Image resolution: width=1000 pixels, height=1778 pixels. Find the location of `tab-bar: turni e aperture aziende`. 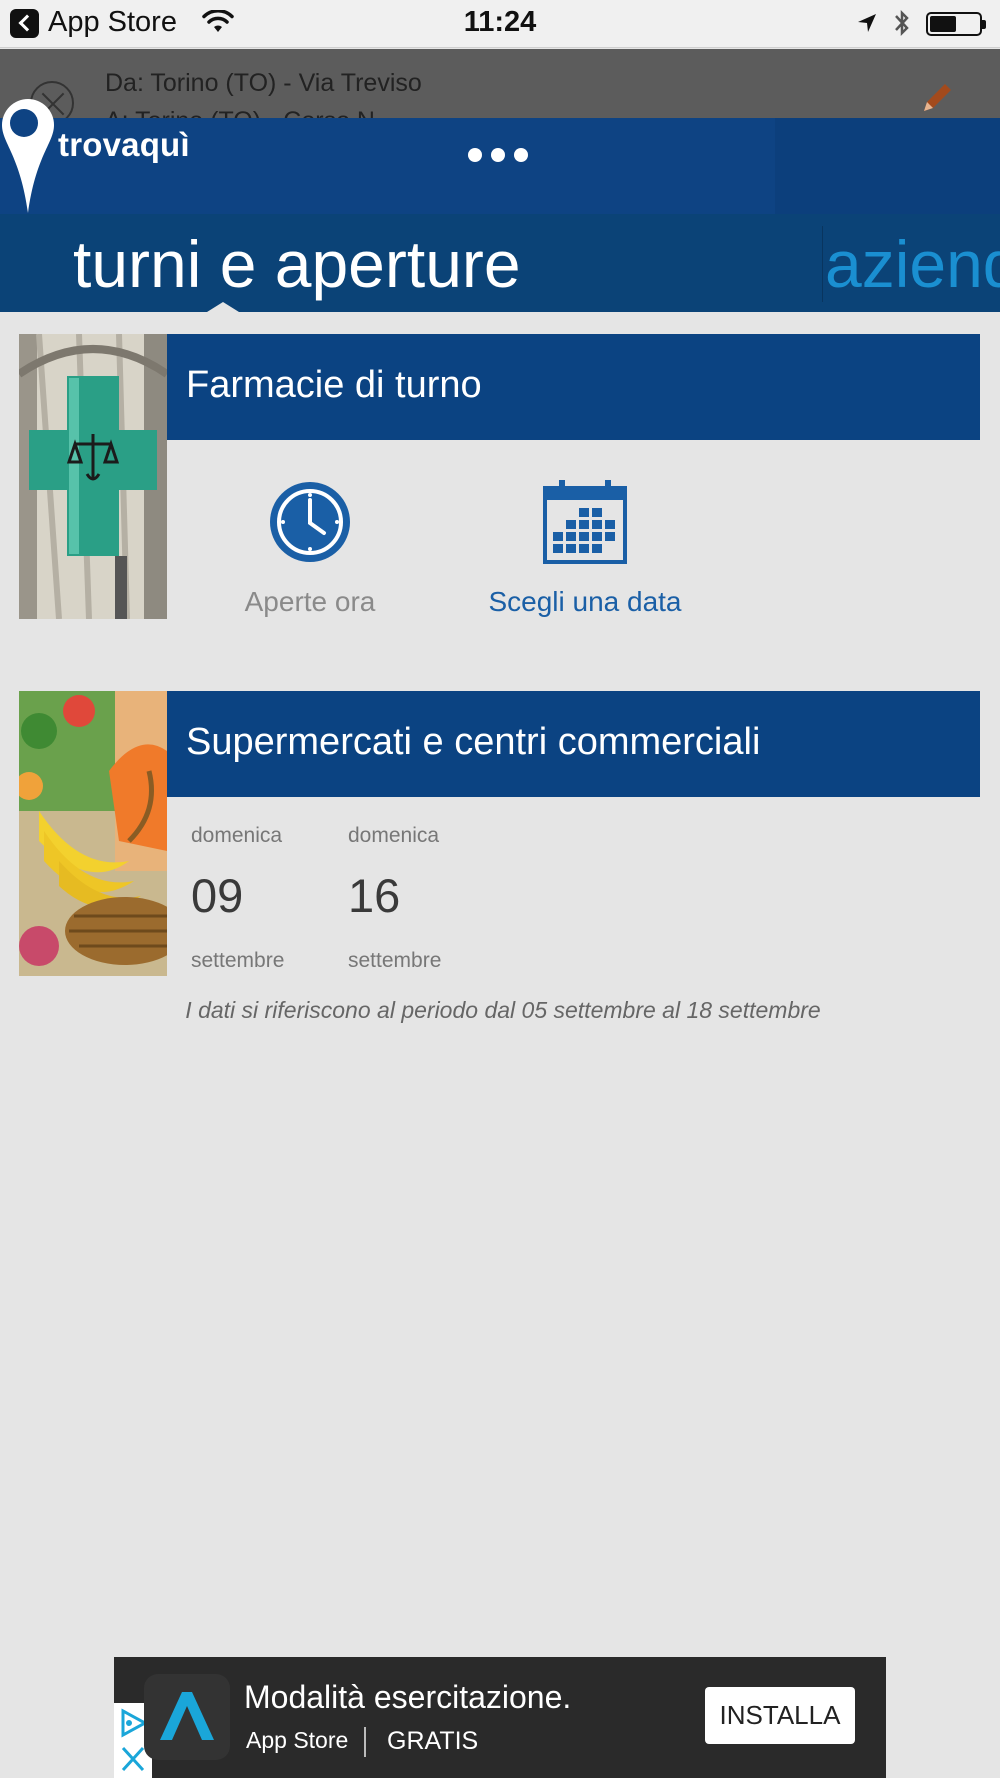

tab-bar: turni e aperture aziende is located at coordinates (500, 263).